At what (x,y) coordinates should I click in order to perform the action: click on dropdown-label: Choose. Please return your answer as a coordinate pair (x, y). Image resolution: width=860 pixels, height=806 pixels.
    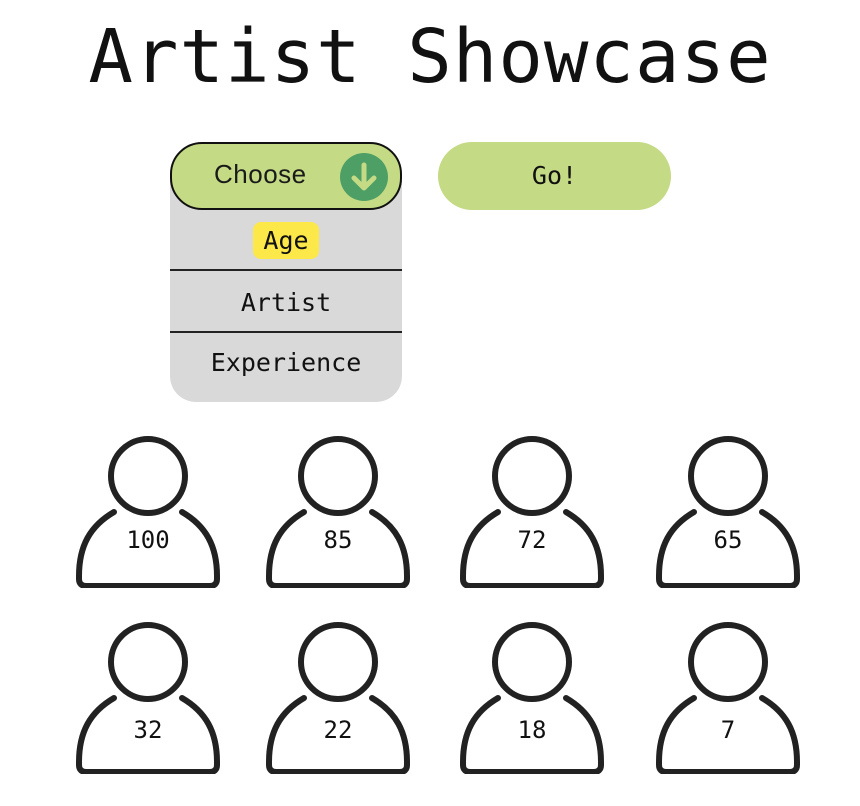
    Looking at the image, I should click on (260, 174).